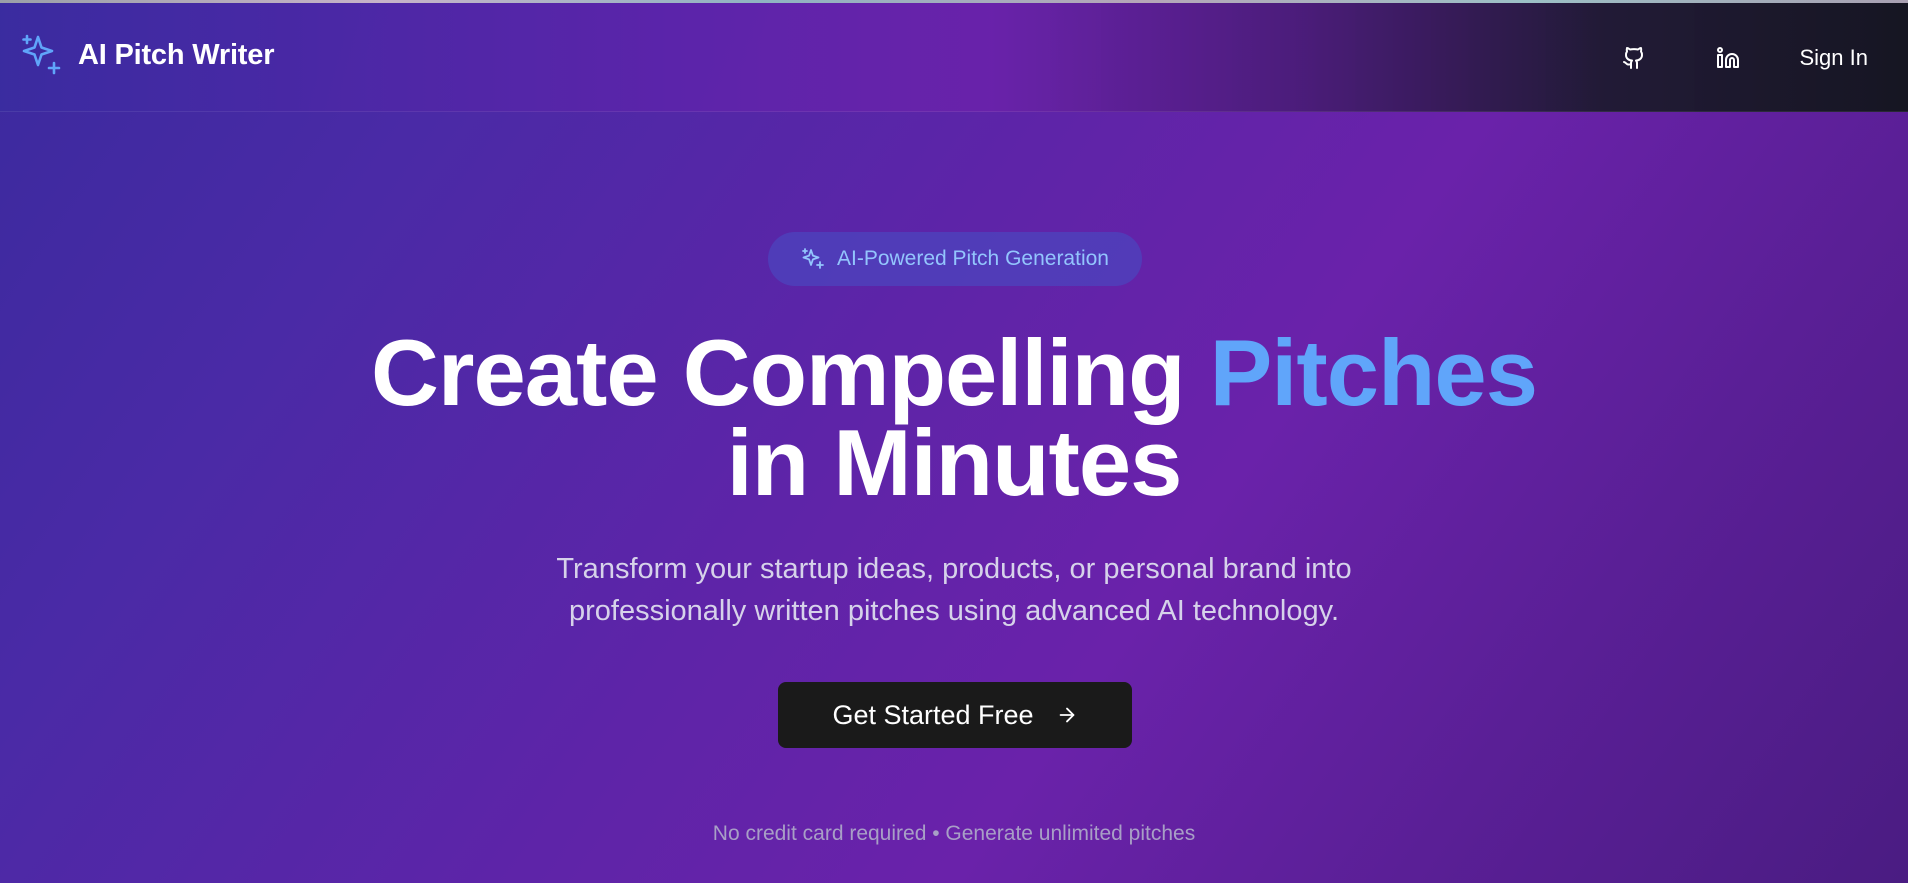 The width and height of the screenshot is (1908, 883). I want to click on top-navbar: AI Pitch Writer Sign In, so click(954, 57).